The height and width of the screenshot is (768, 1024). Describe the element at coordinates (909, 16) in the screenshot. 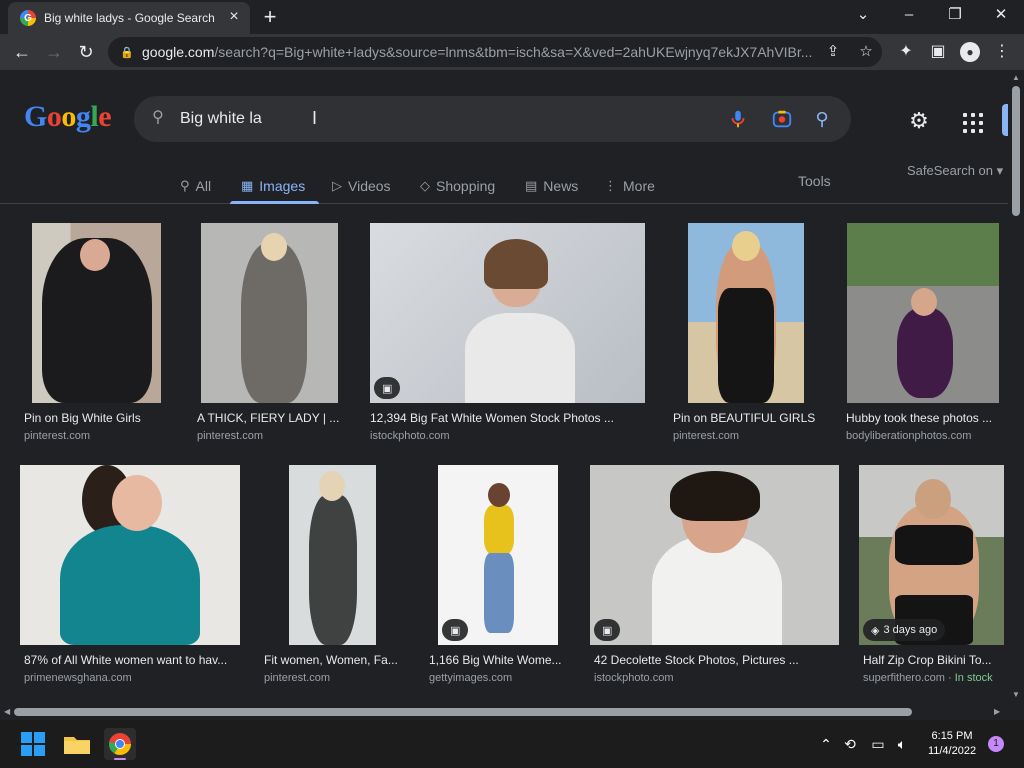

I see `minimize-icon: –` at that location.